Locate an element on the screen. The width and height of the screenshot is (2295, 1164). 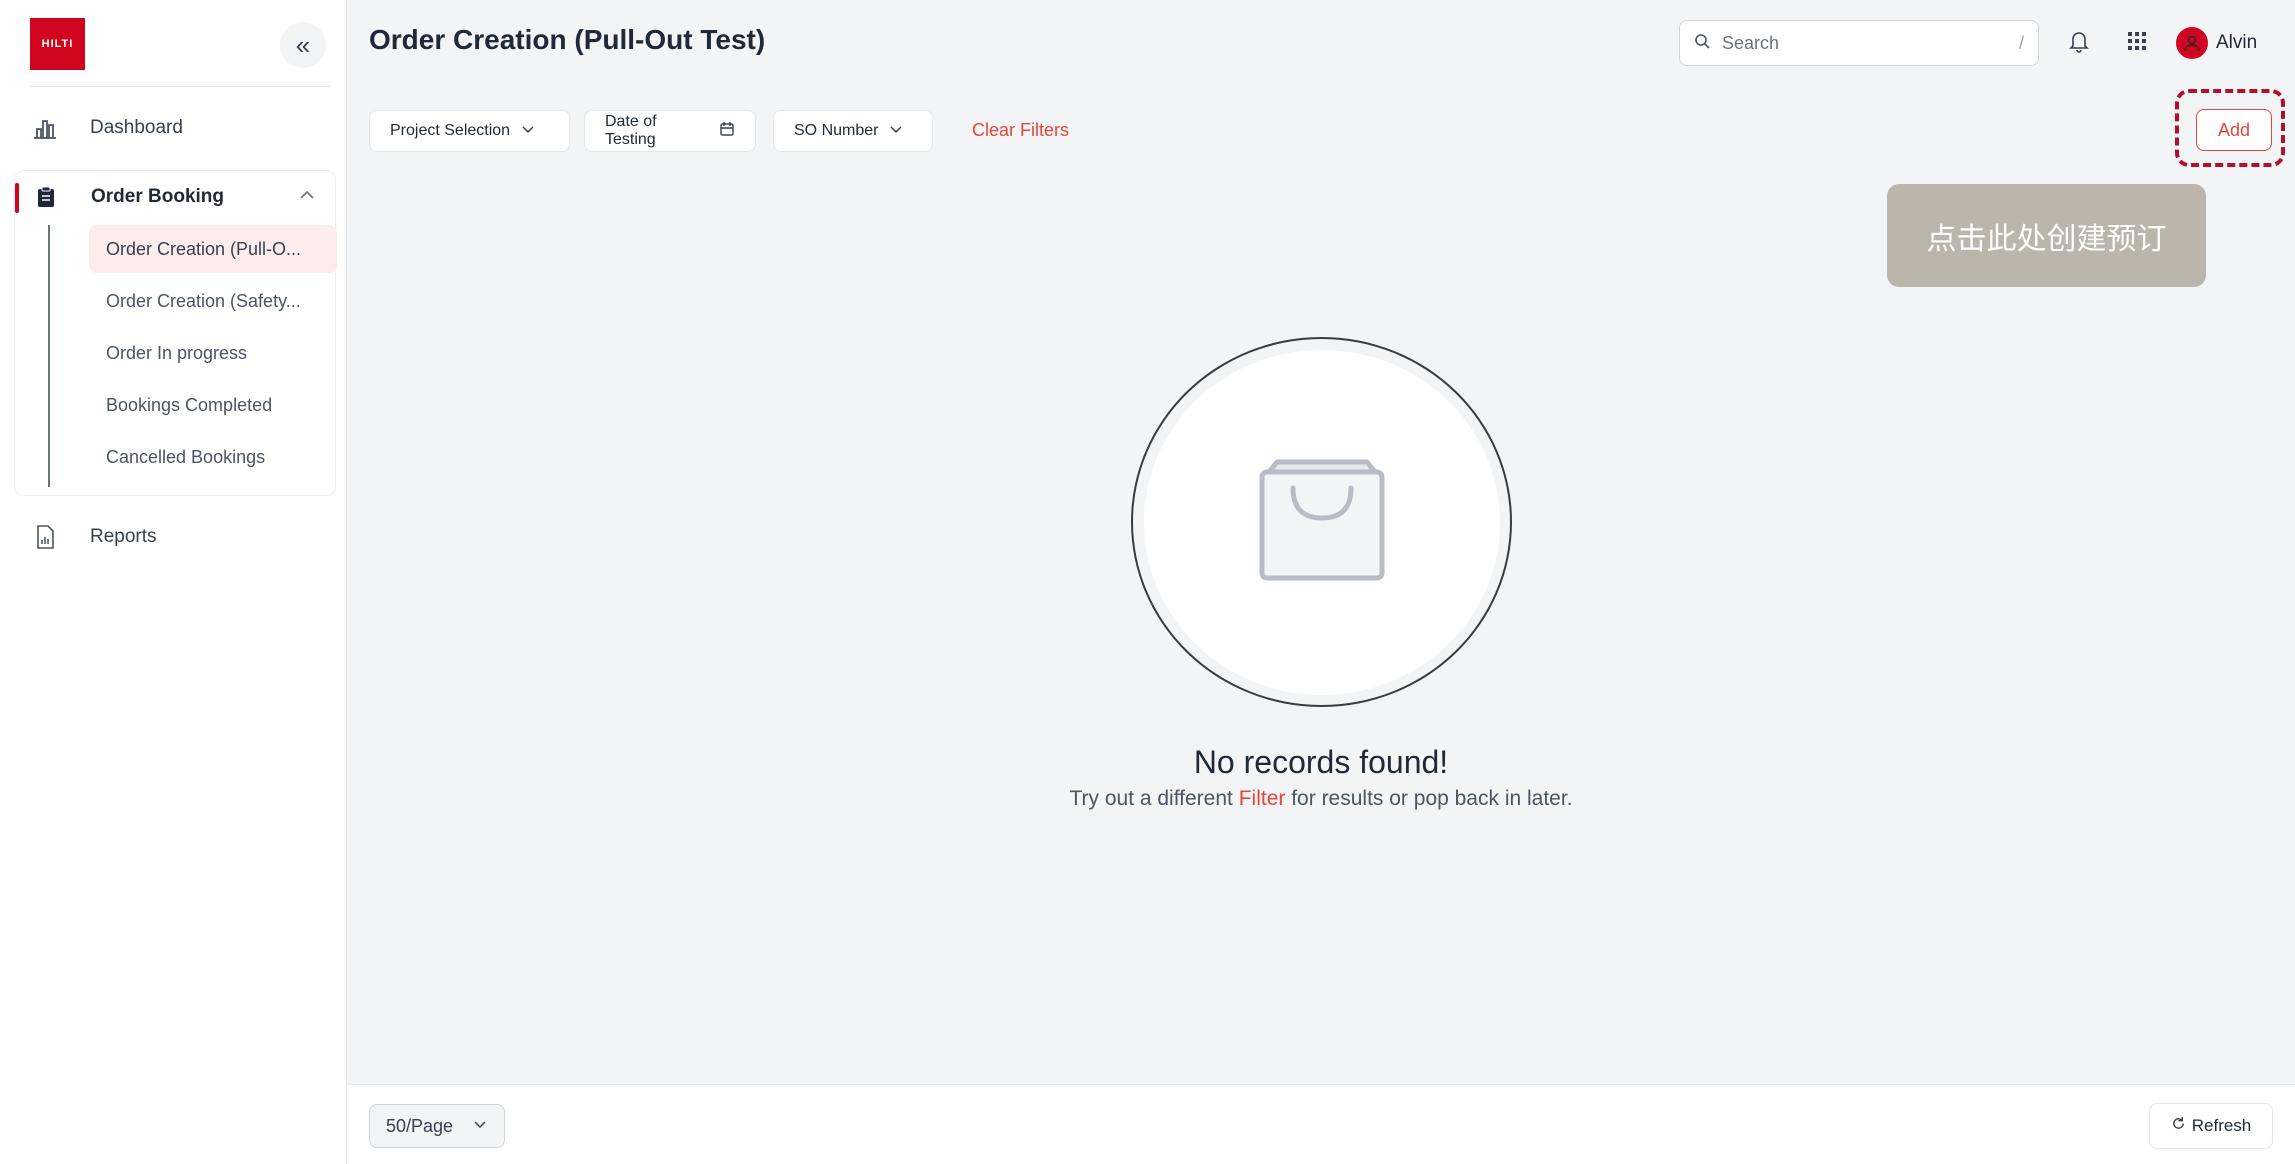
sidebar-item-label: Reports is located at coordinates (123, 536).